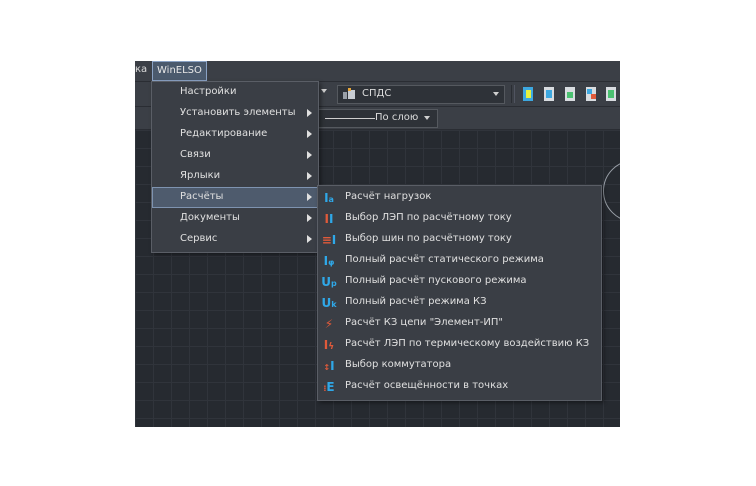 The image size is (756, 486). Describe the element at coordinates (235, 197) in the screenshot. I see `menu-item-calculations: Расчёты` at that location.